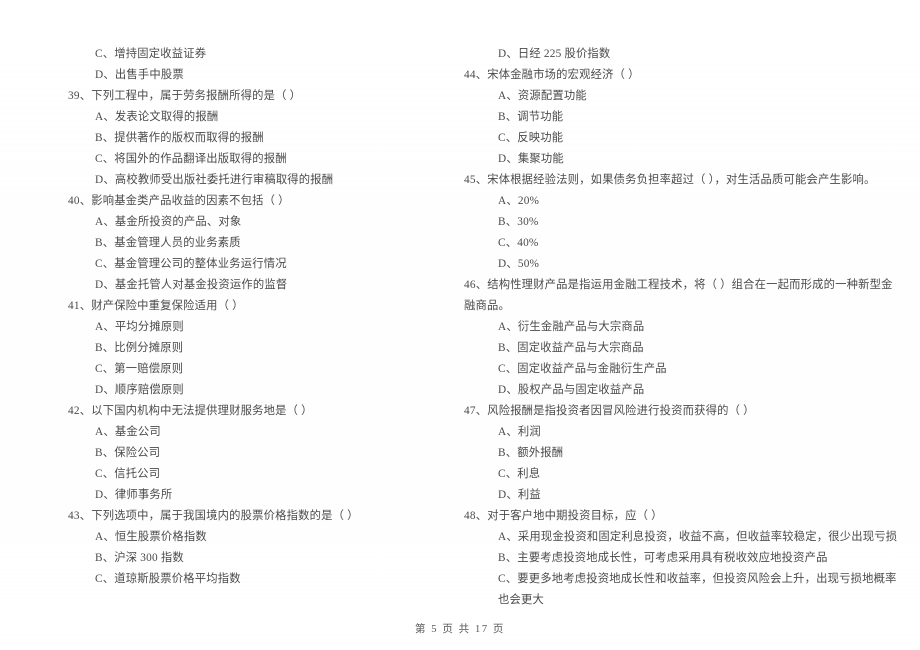 The image size is (920, 650). I want to click on question-option: A、发表论文取得的报酬, so click(245, 117).